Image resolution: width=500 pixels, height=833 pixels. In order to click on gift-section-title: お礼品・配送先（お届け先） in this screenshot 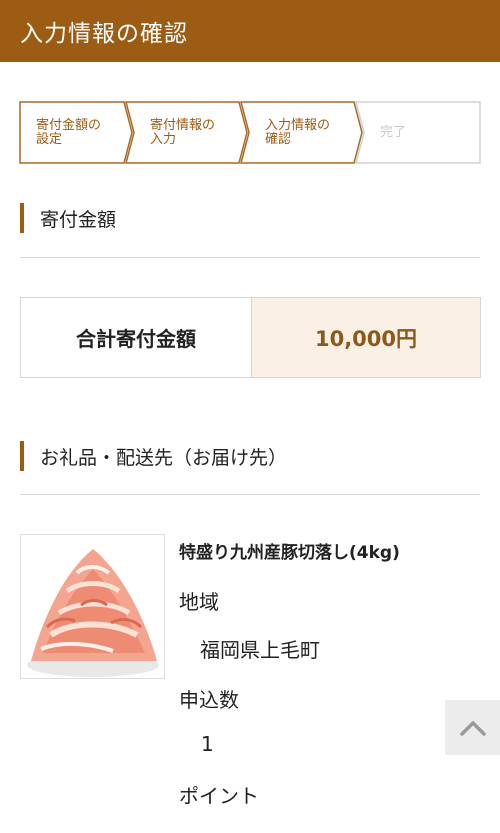, I will do `click(164, 457)`.